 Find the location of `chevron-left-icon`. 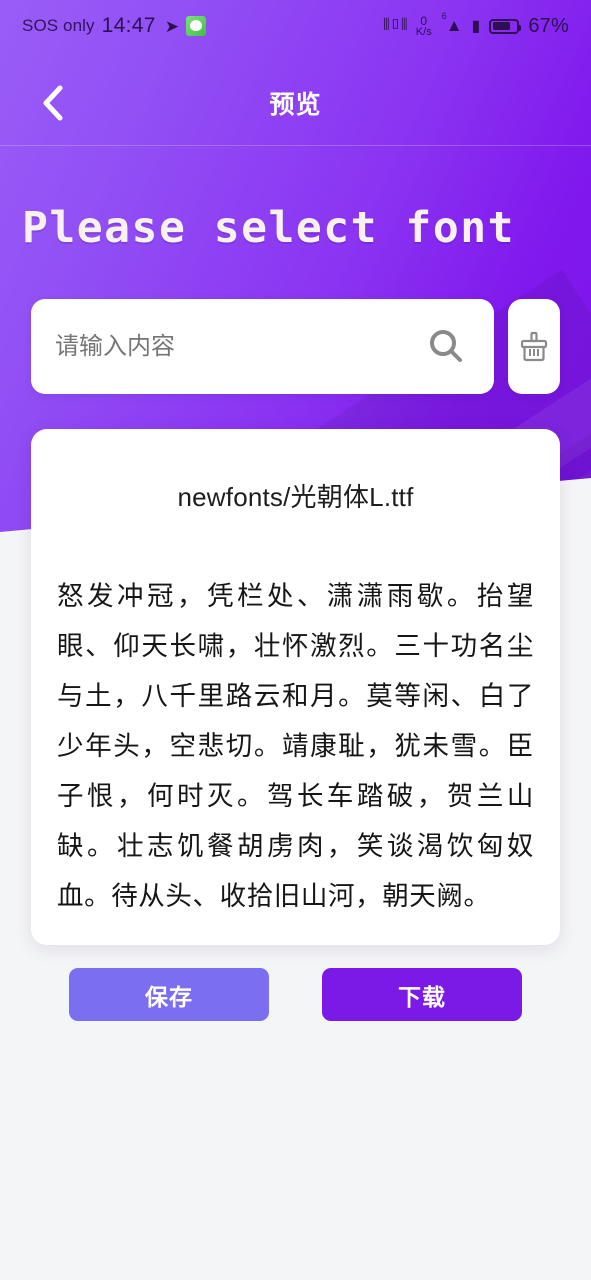

chevron-left-icon is located at coordinates (53, 102).